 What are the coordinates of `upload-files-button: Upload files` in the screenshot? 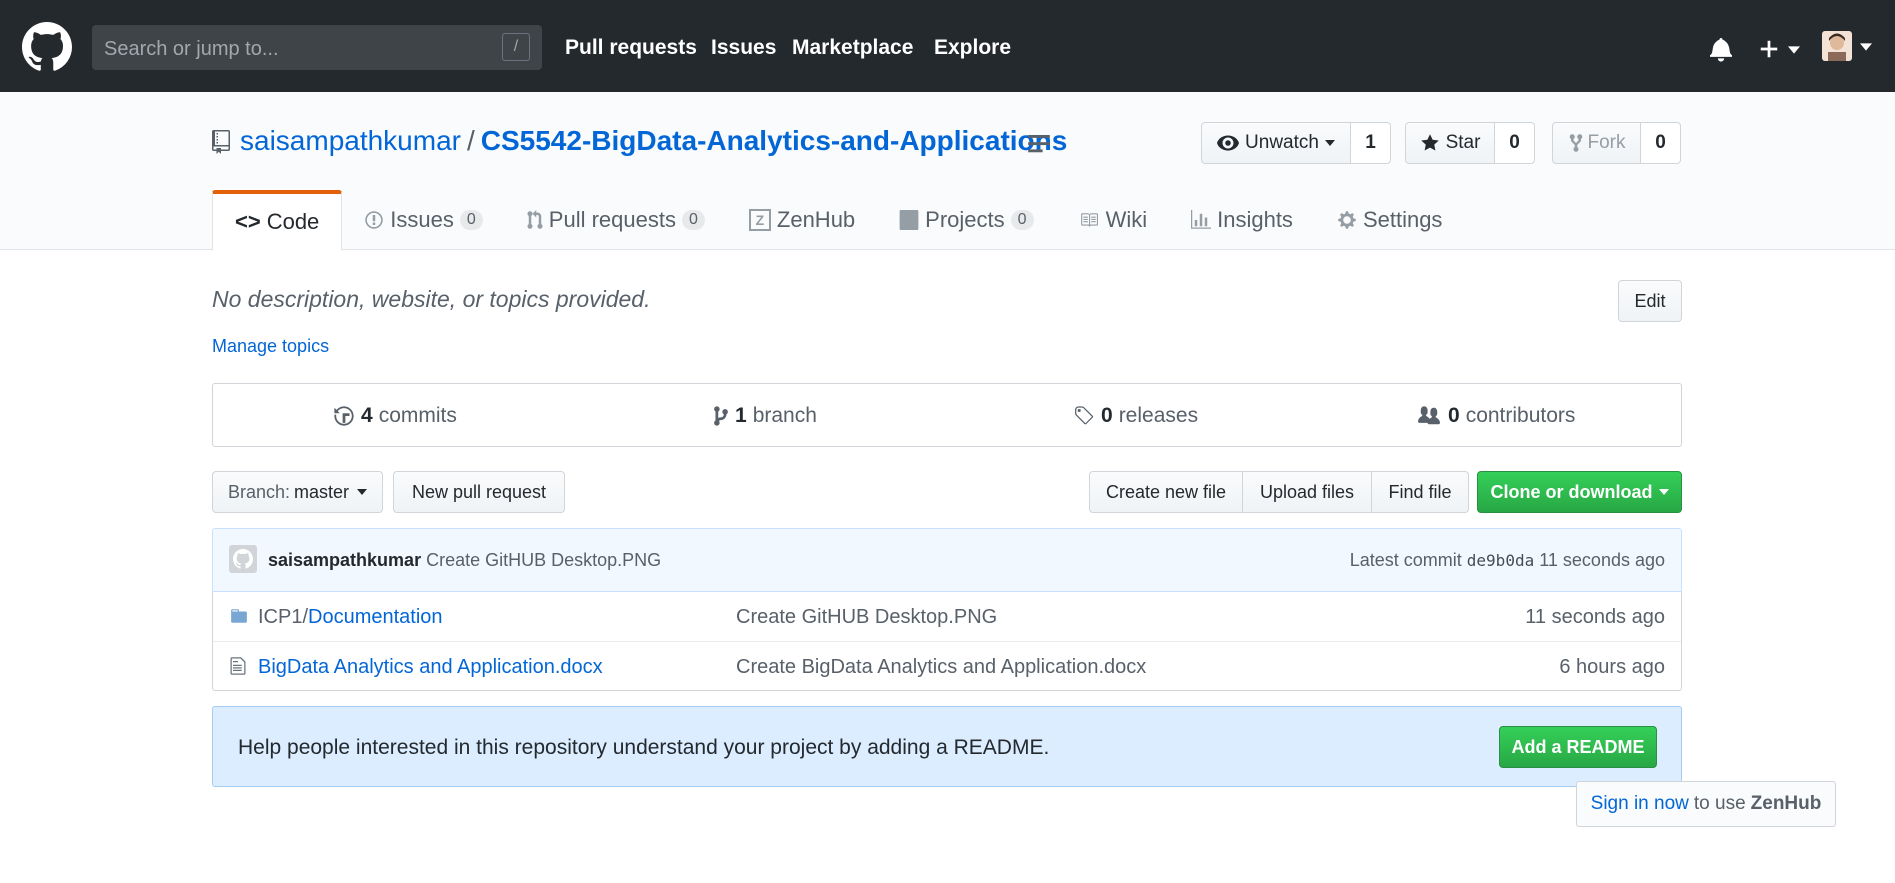 It's located at (1307, 492).